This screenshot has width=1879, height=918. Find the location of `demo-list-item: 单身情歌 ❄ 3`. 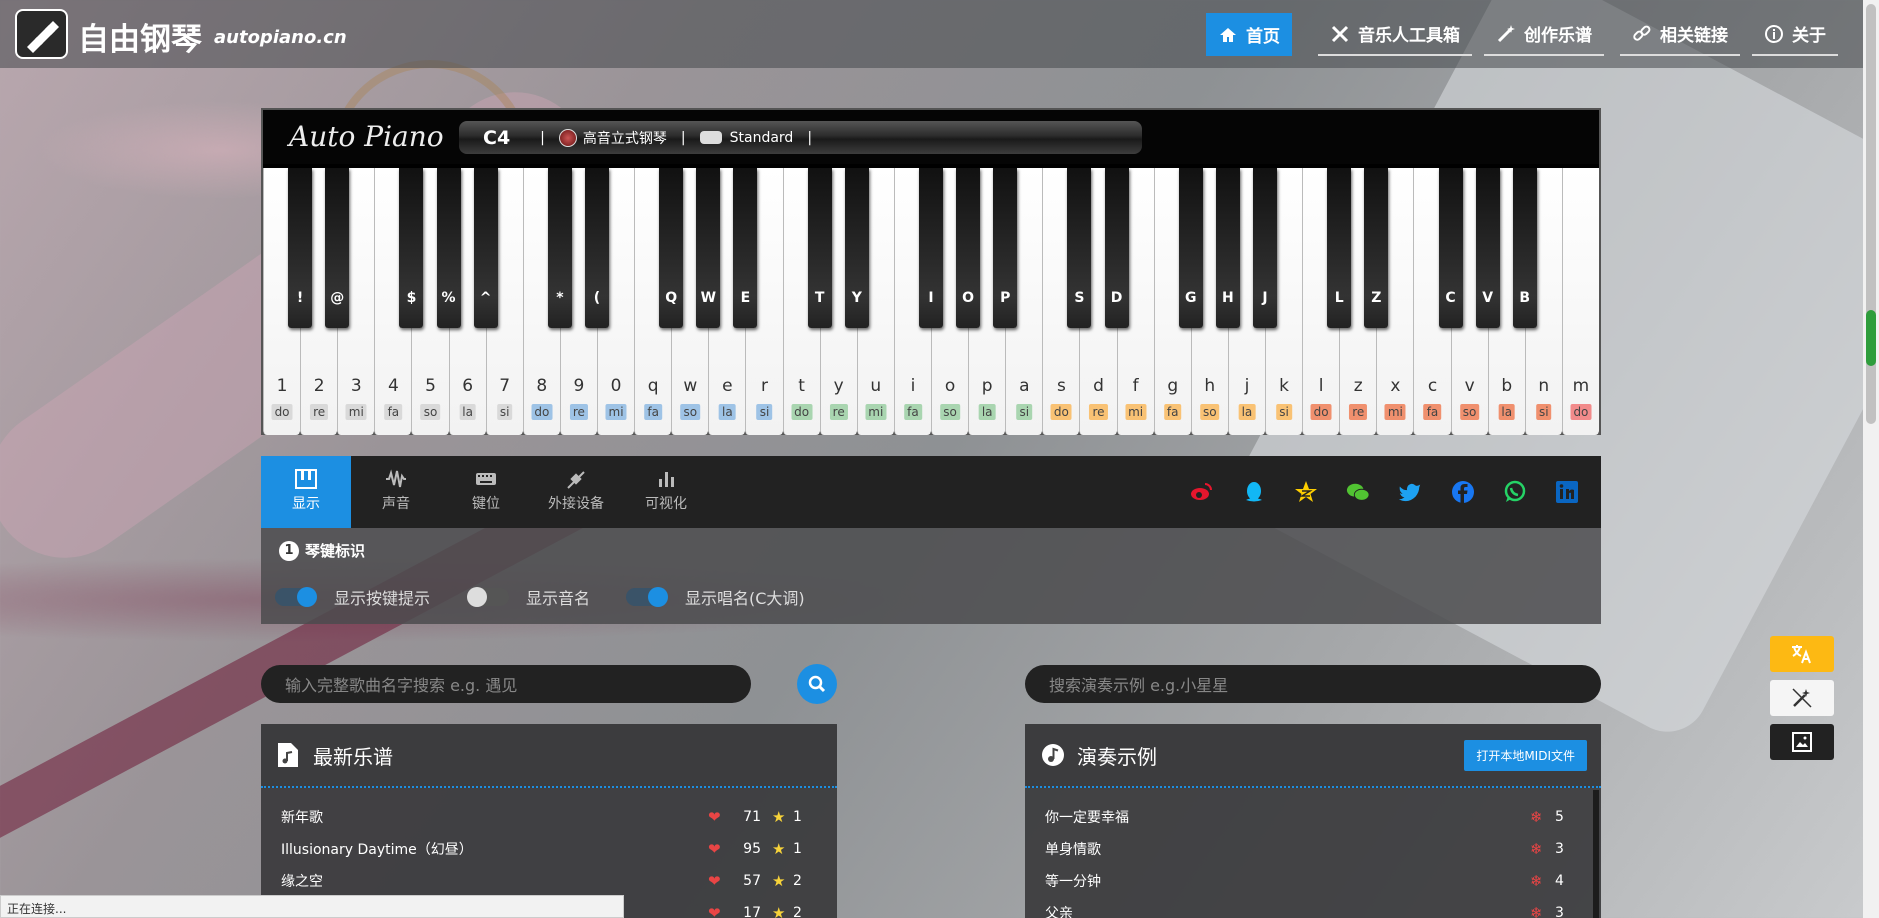

demo-list-item: 单身情歌 ❄ 3 is located at coordinates (1305, 849).